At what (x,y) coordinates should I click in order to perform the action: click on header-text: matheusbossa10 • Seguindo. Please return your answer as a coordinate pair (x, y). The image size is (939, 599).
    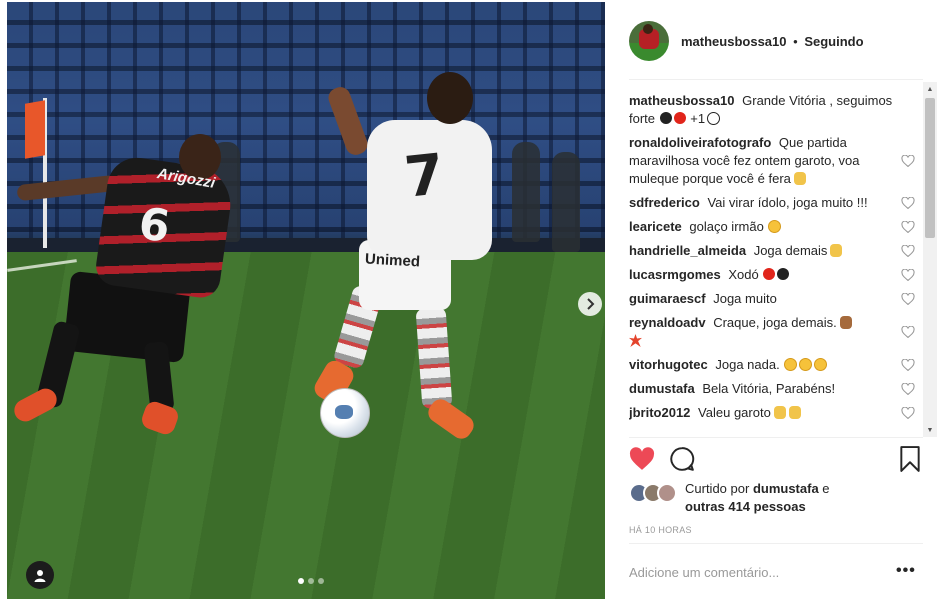
    Looking at the image, I should click on (772, 41).